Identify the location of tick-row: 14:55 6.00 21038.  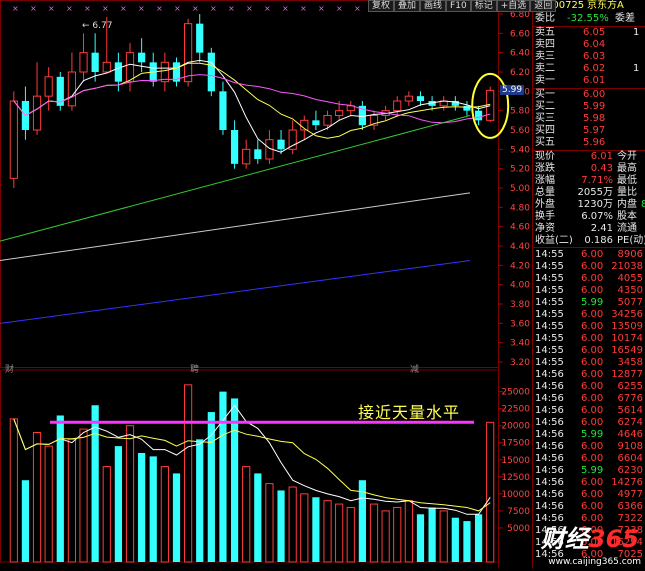
(589, 267).